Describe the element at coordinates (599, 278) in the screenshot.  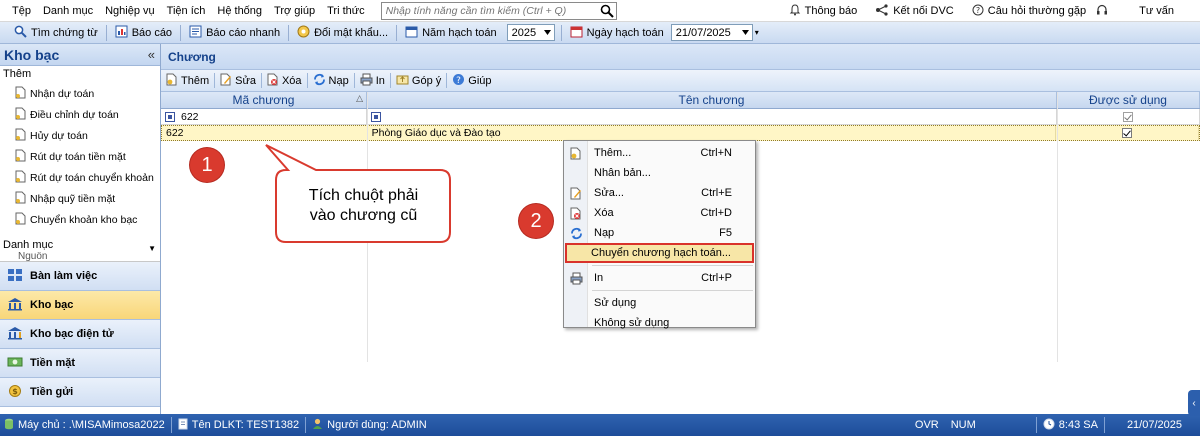
I see `context-item-label: In` at that location.